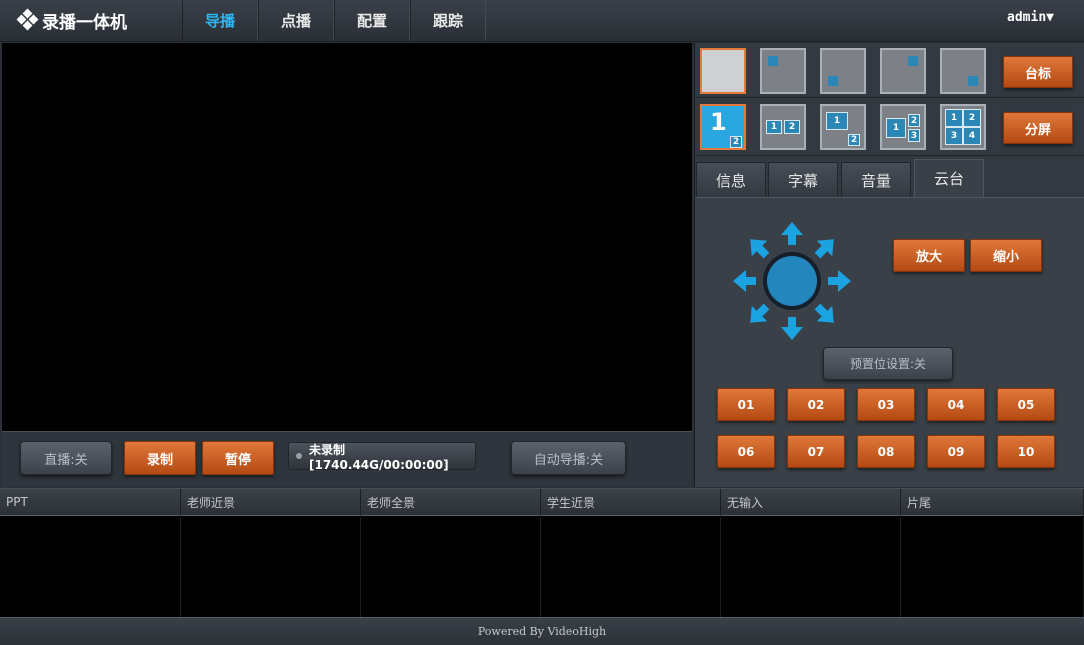 Image resolution: width=1084 pixels, height=645 pixels. What do you see at coordinates (992, 502) in the screenshot?
I see `channel-header-ending: 片尾` at bounding box center [992, 502].